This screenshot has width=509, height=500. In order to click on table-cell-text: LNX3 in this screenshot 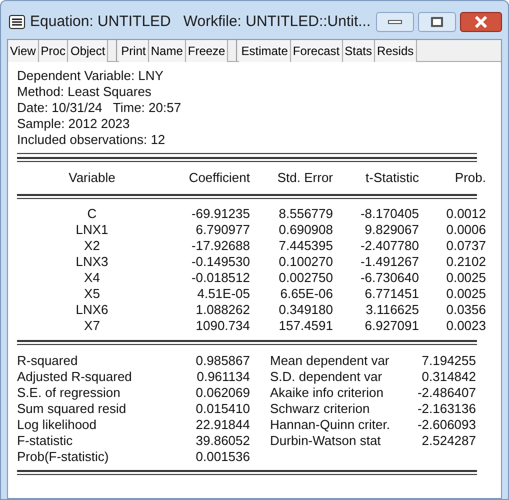, I will do `click(92, 262)`.